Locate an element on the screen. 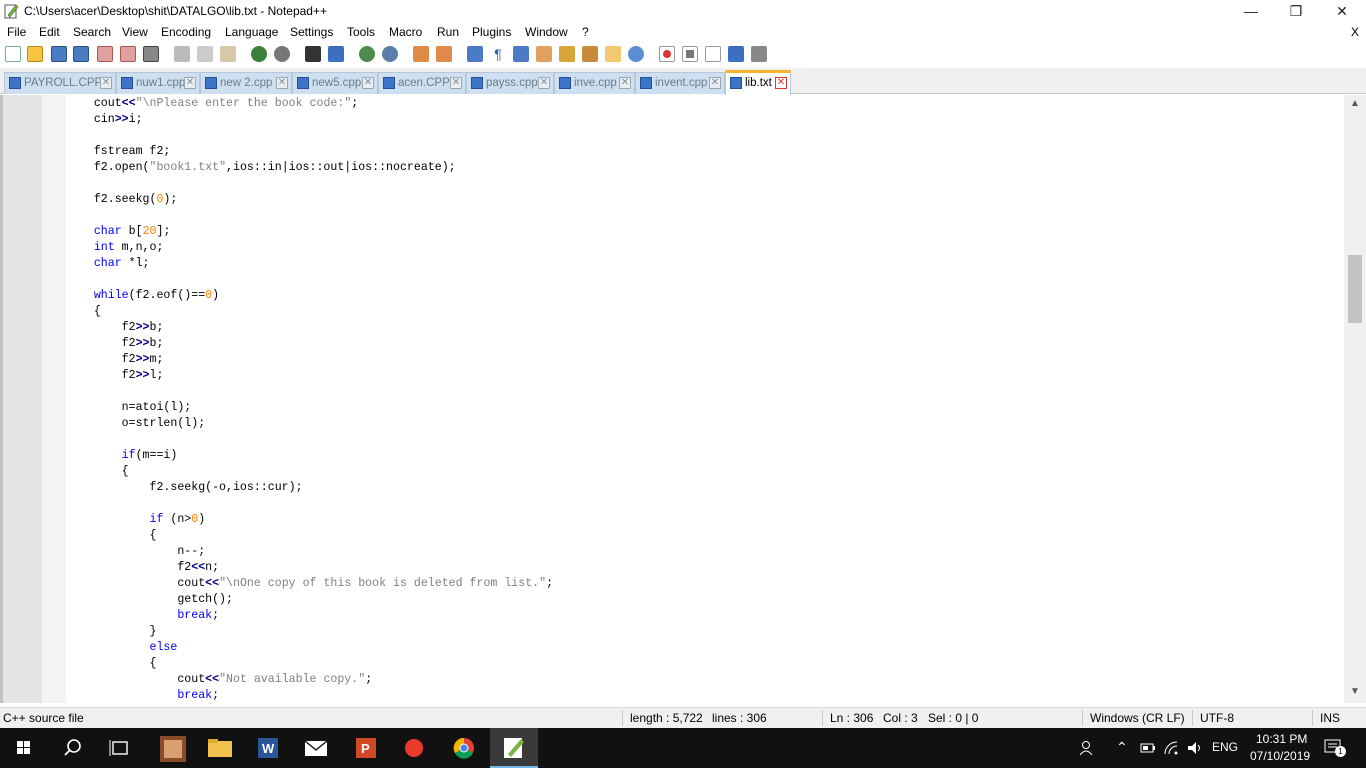  notepadpp-taskbar-button is located at coordinates (514, 748).